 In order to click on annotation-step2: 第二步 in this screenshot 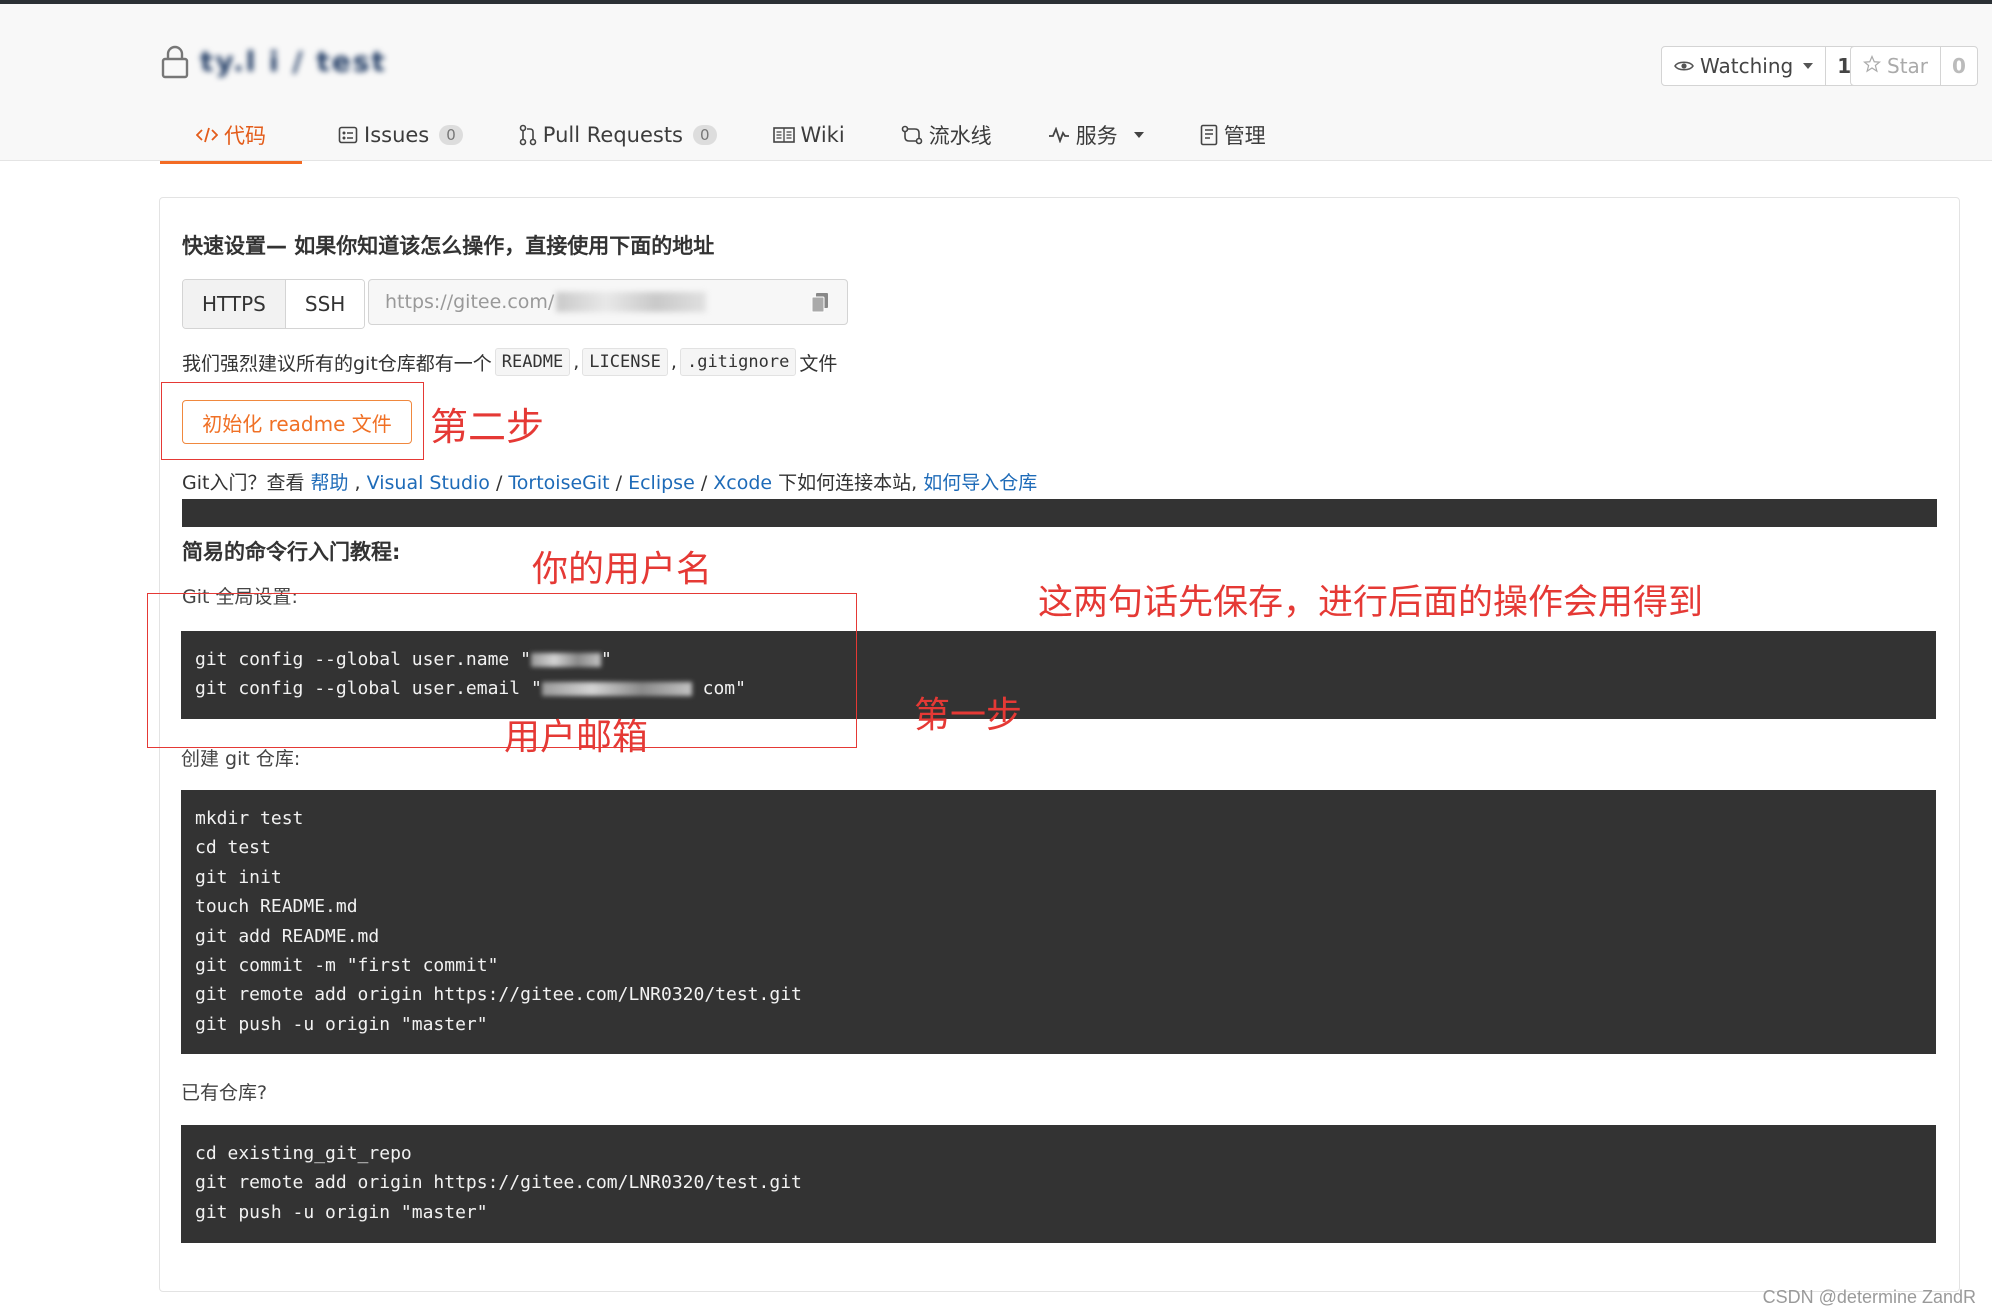, I will do `click(487, 427)`.